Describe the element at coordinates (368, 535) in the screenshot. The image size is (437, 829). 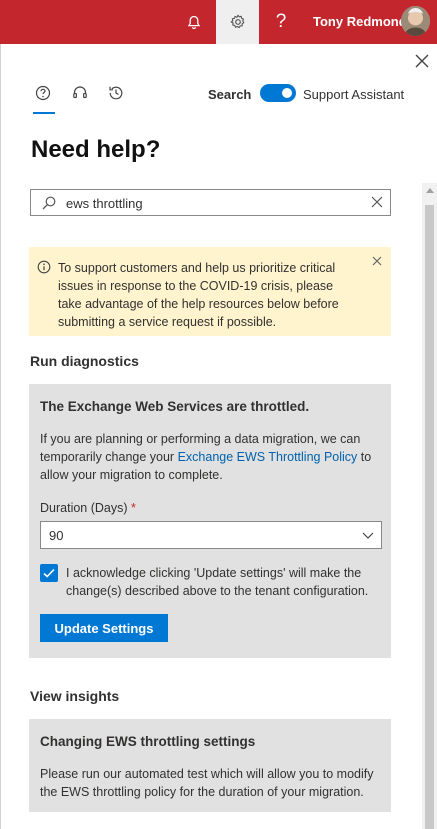
I see `chevron-down-icon` at that location.